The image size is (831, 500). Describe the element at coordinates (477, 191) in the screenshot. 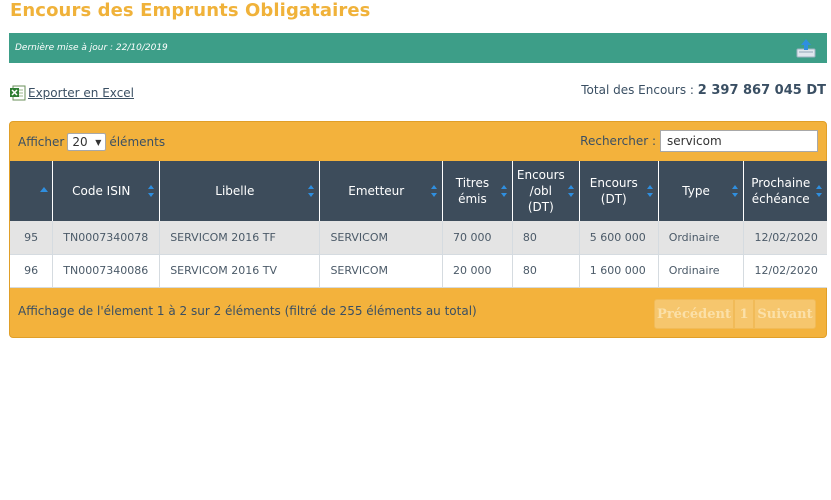

I see `column-header-titres: Titres émis` at that location.